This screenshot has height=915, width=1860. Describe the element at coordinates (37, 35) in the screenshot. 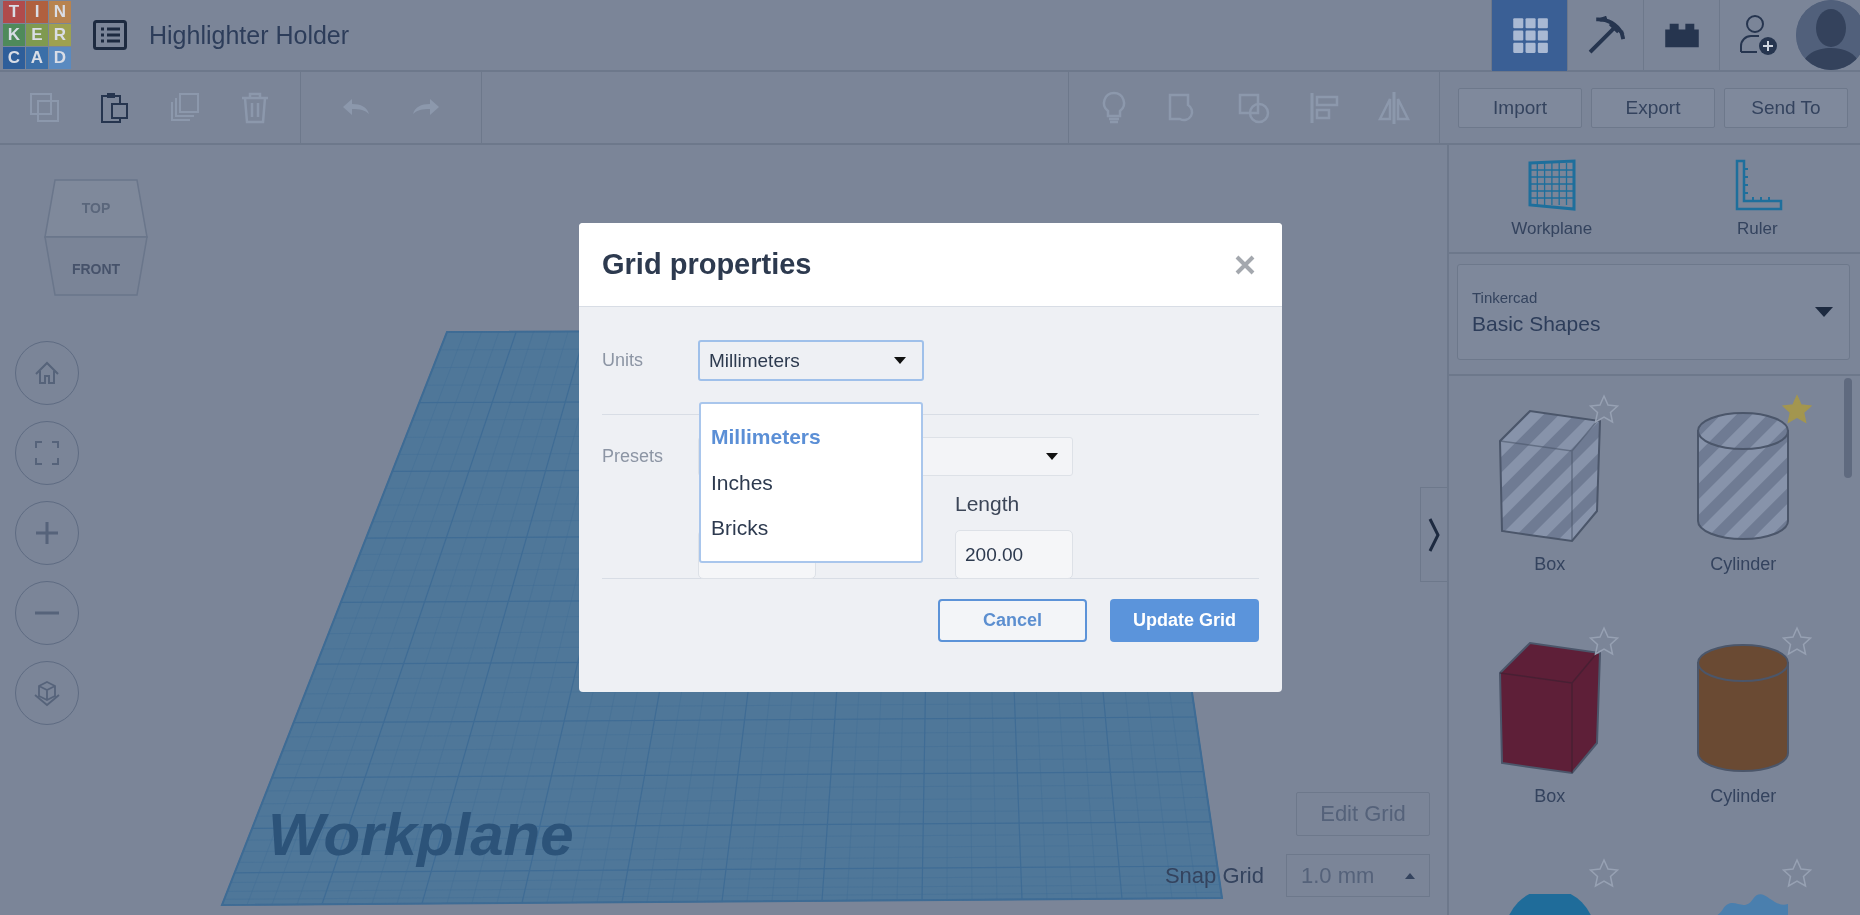

I see `logo-letter: E` at that location.